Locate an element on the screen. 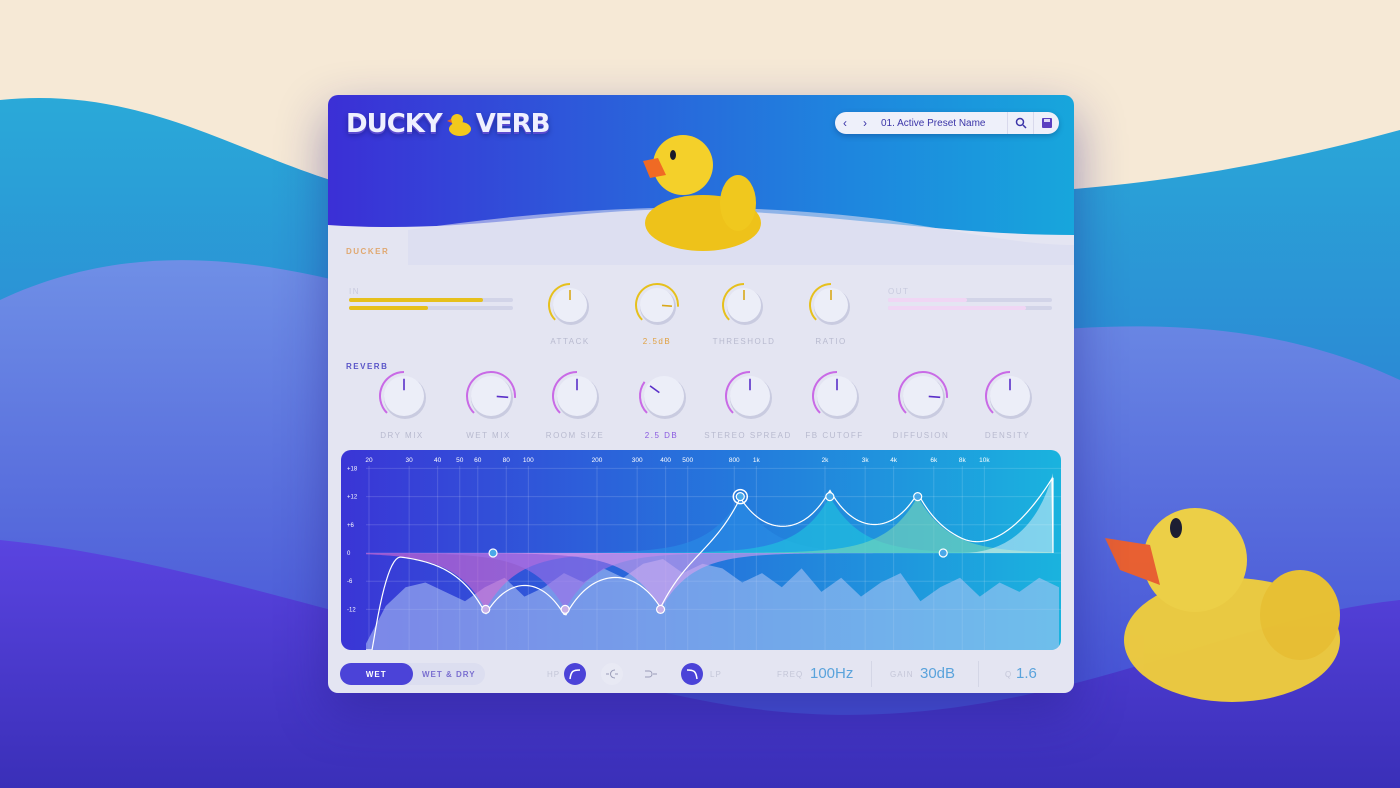  in-meter-right is located at coordinates (431, 308).